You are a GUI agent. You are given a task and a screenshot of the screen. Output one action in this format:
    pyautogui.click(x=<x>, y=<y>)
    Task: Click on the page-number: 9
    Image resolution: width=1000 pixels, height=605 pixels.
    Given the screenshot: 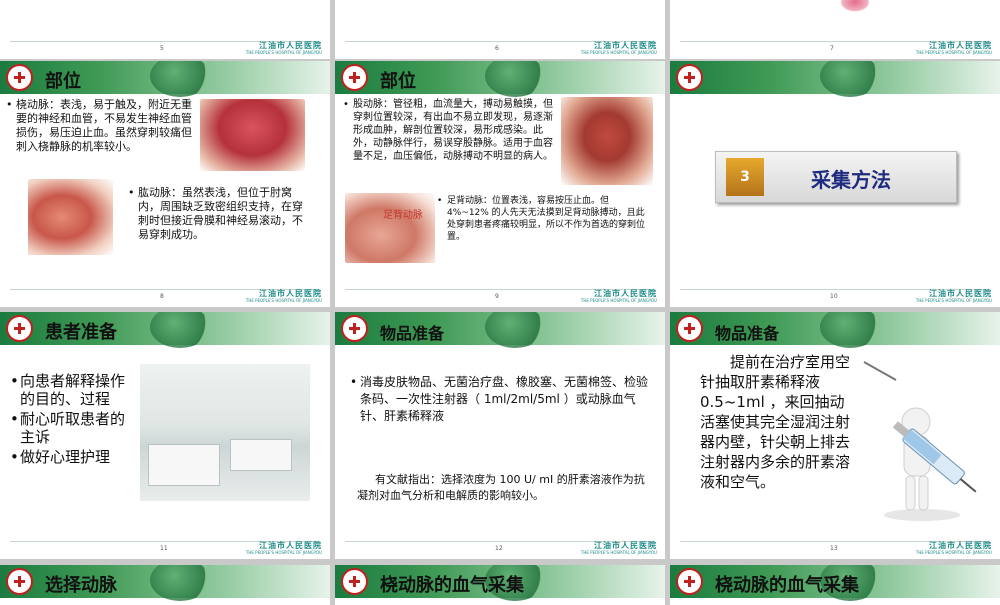 What is the action you would take?
    pyautogui.click(x=497, y=296)
    